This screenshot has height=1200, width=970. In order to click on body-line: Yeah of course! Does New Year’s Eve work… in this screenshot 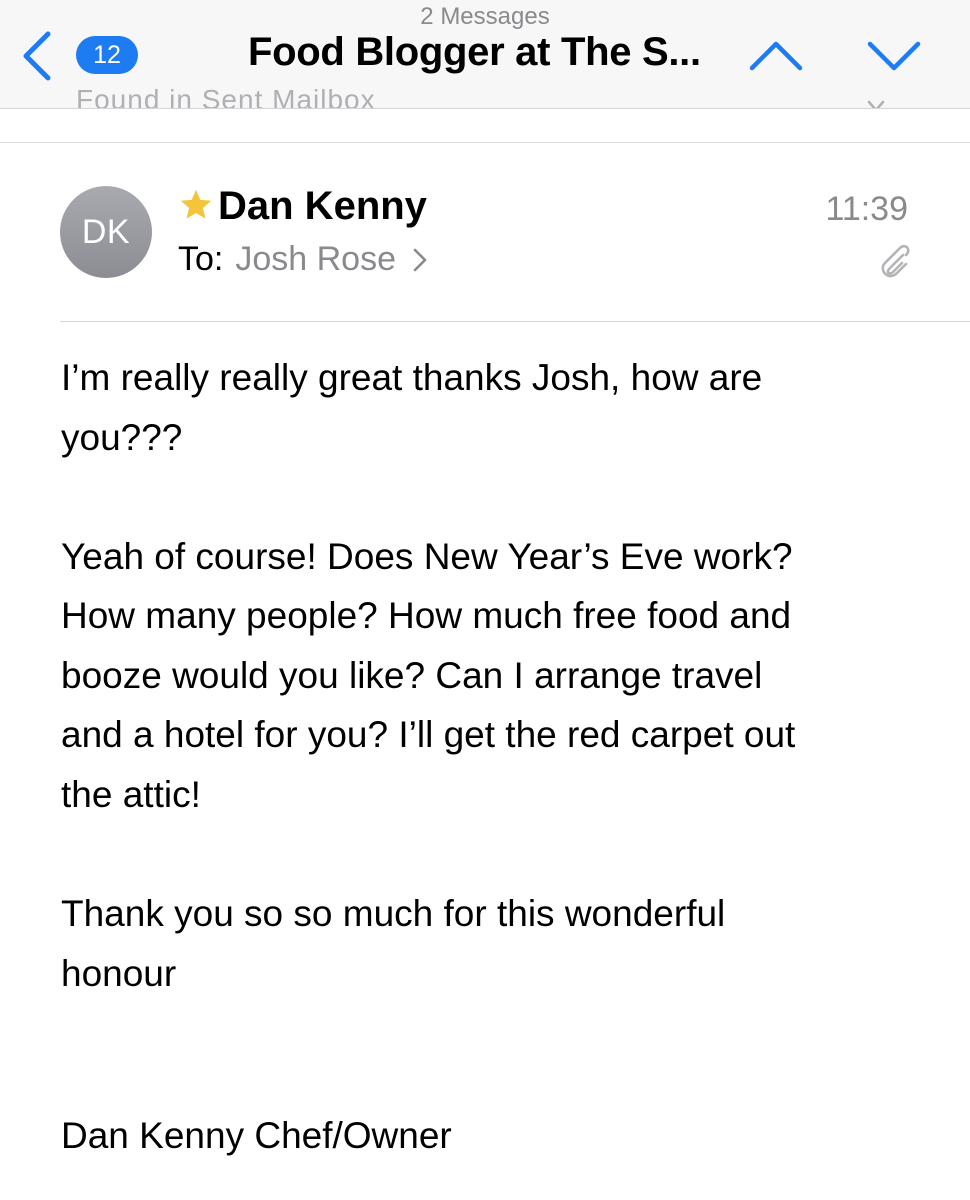, I will do `click(427, 556)`.